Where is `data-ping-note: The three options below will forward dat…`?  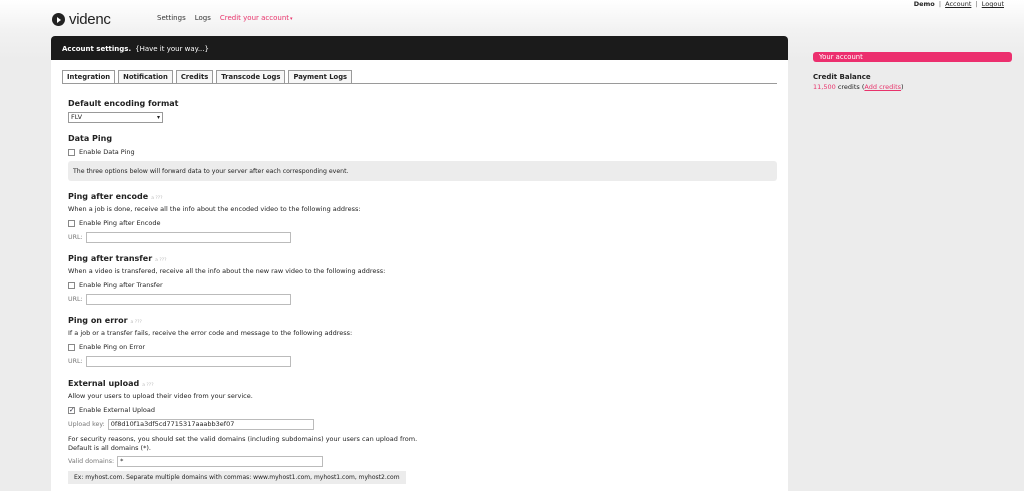
data-ping-note: The three options below will forward dat… is located at coordinates (422, 171).